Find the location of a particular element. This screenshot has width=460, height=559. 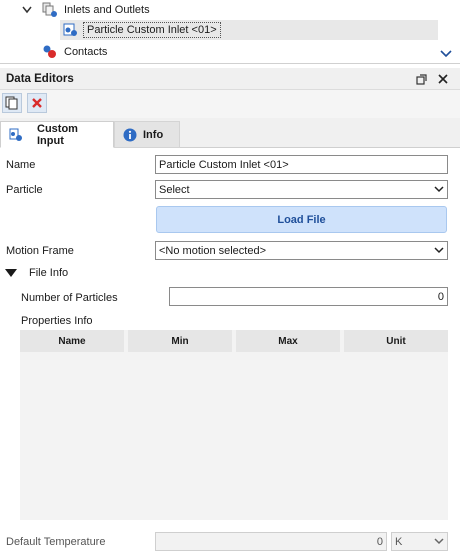

file-info-section-header: File Info is located at coordinates (36, 273).